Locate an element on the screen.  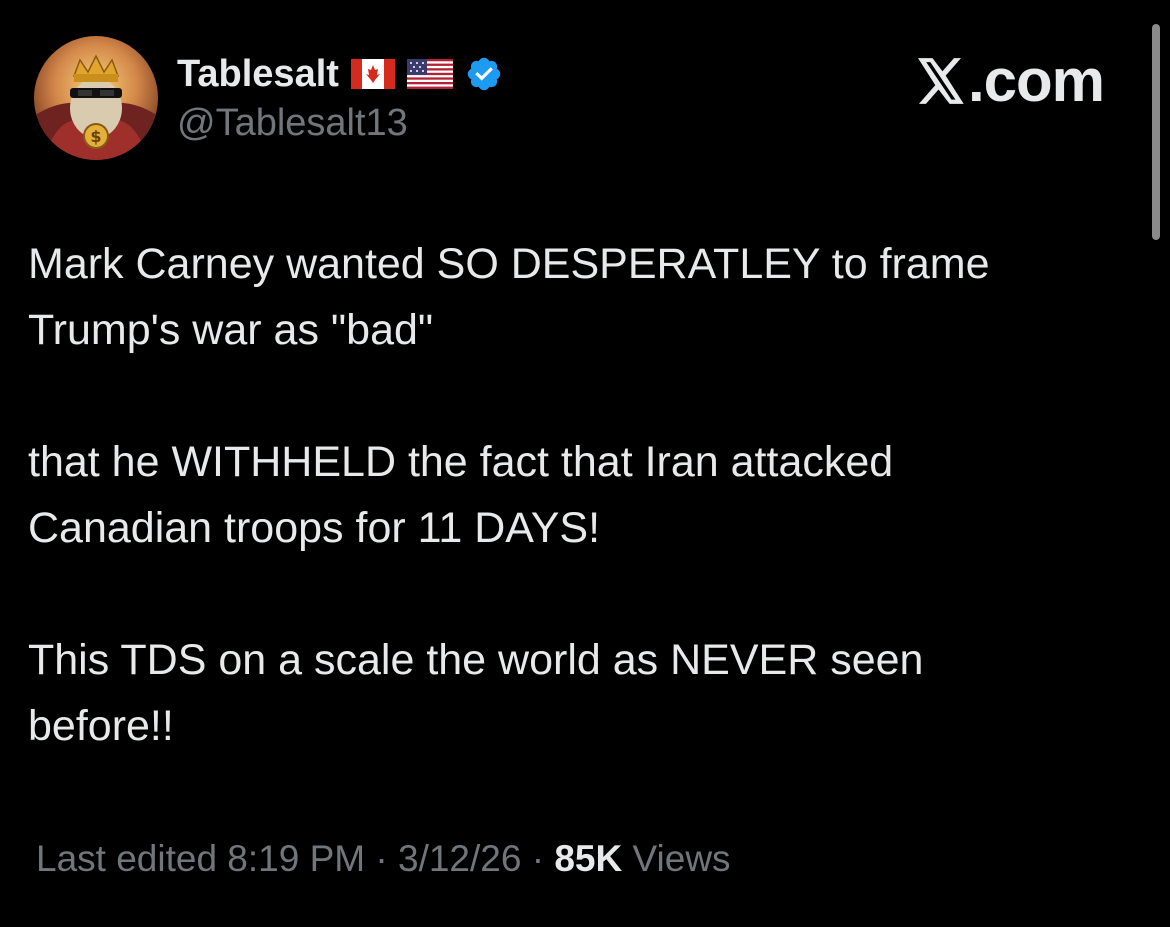
views-label: Views is located at coordinates (681, 858).